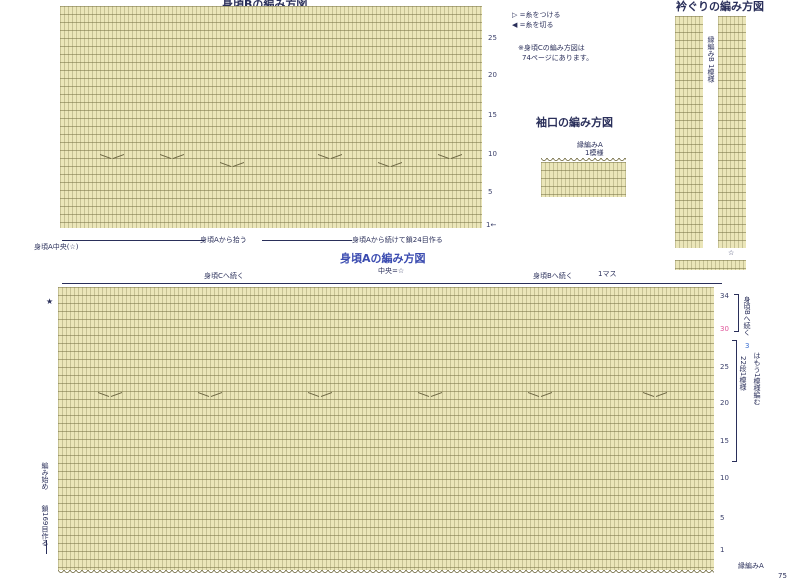 The height and width of the screenshot is (583, 800). Describe the element at coordinates (492, 115) in the screenshot. I see `body-b-row-15: 15` at that location.